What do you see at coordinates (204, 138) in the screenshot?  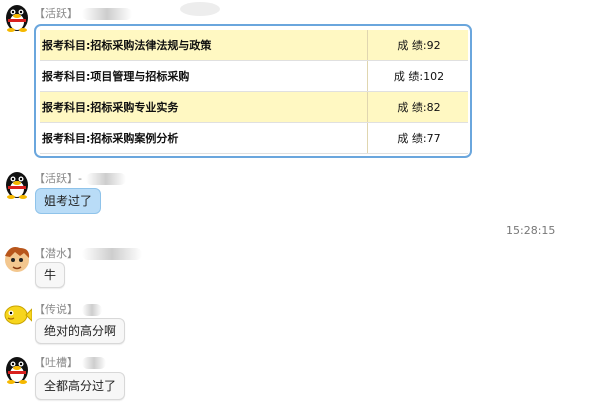 I see `subject-cell: 报考科目:招标采购案例分析` at bounding box center [204, 138].